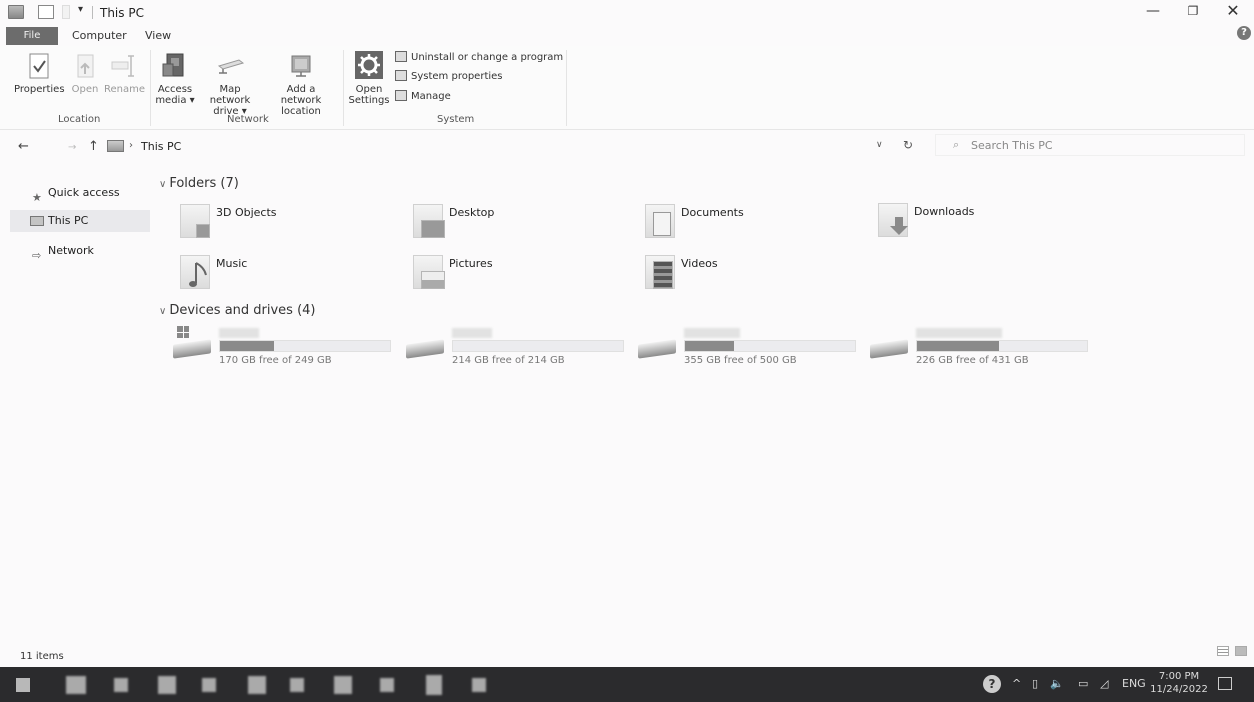 The image size is (1254, 702). I want to click on drive-free-space: 170 GB free of 249 GB, so click(275, 360).